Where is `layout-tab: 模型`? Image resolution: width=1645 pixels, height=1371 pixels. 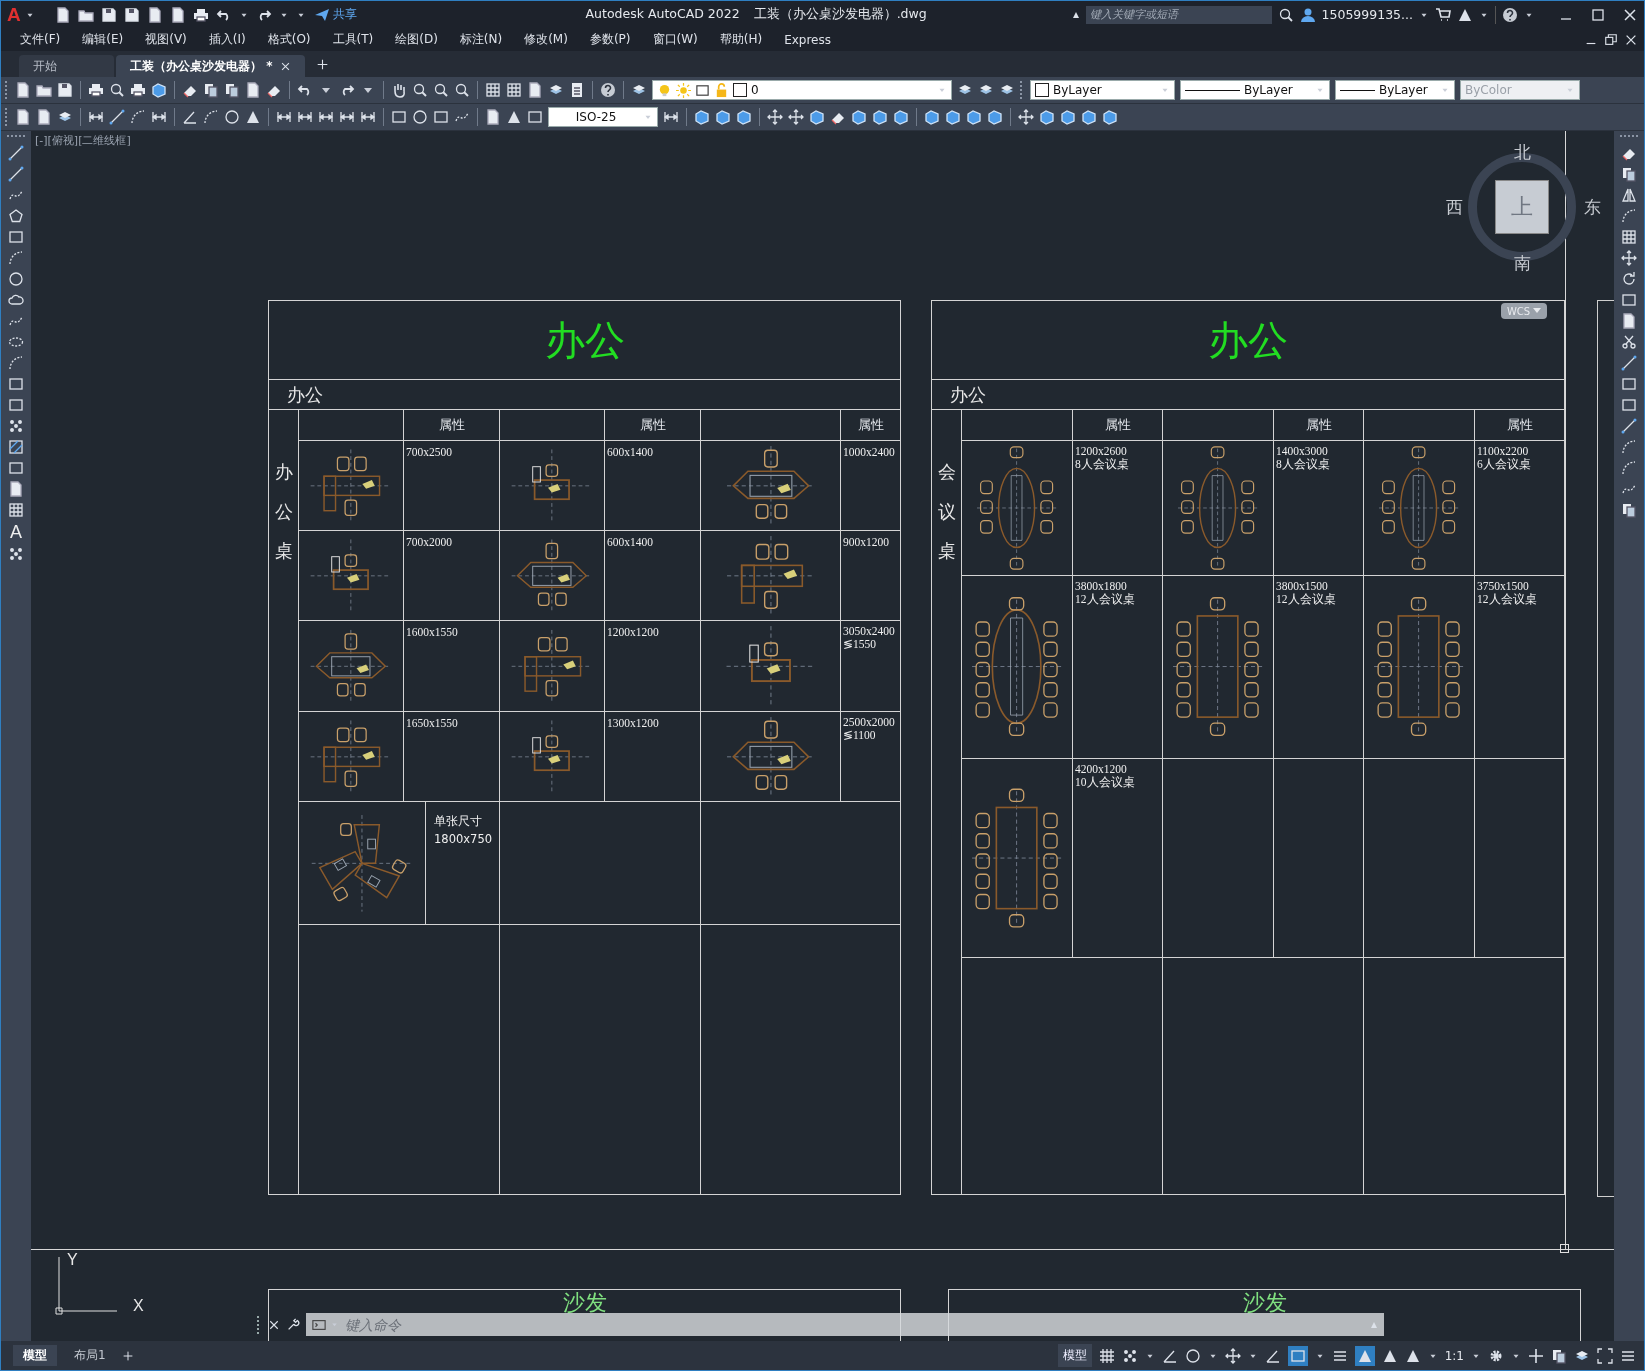 layout-tab: 模型 is located at coordinates (35, 1355).